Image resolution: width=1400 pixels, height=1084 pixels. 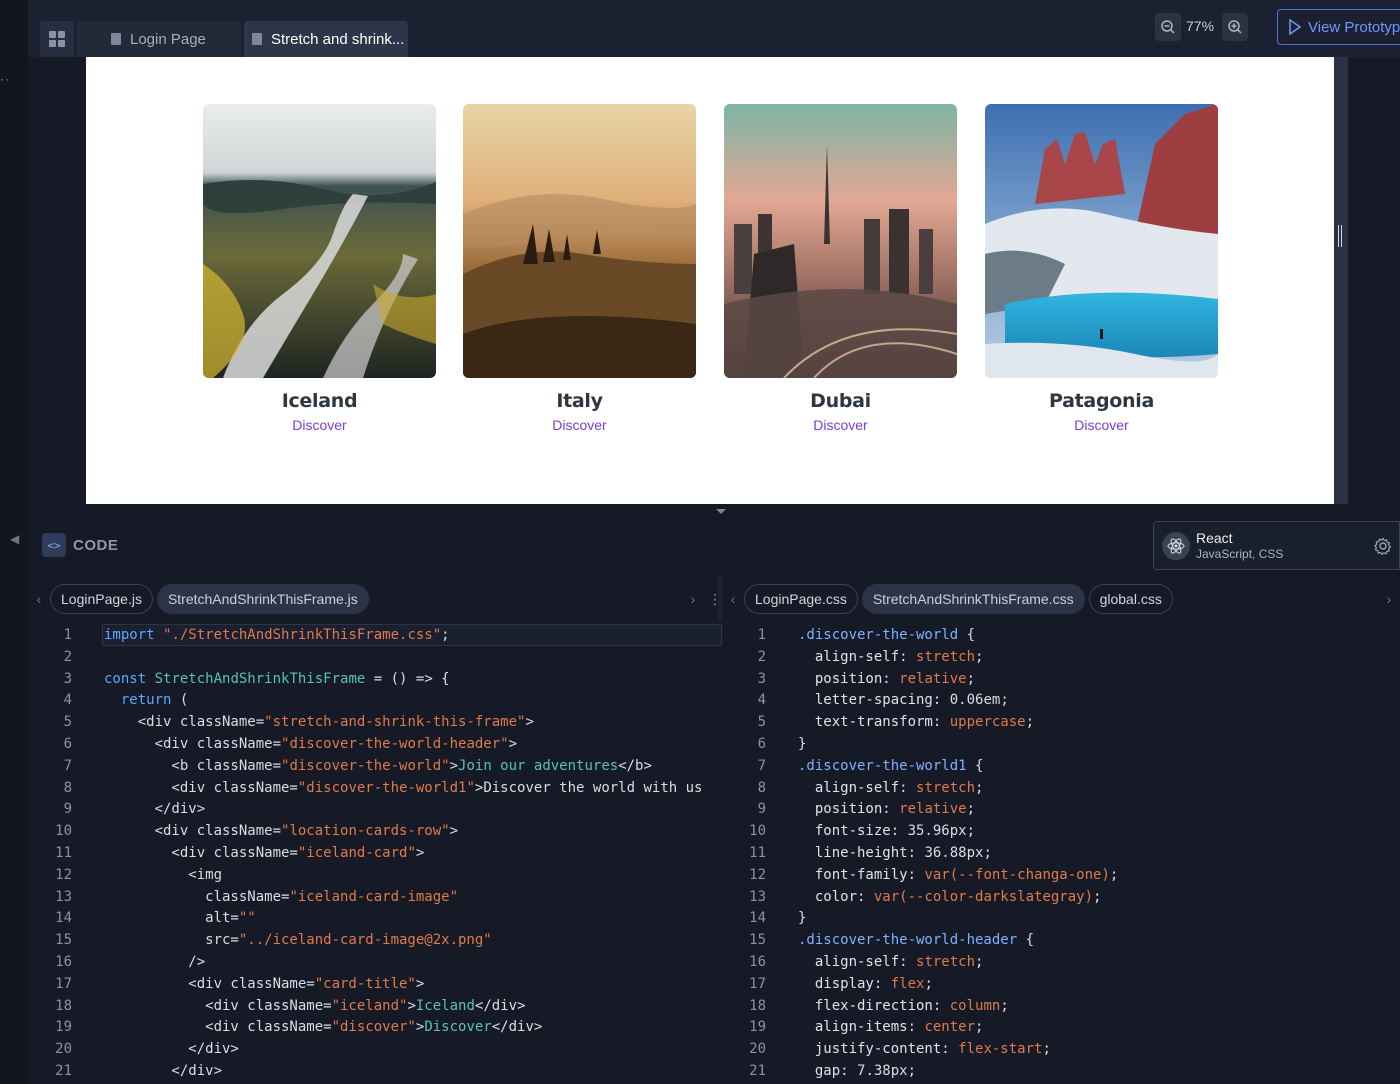 I want to click on more-icon: ··, so click(x=5, y=79).